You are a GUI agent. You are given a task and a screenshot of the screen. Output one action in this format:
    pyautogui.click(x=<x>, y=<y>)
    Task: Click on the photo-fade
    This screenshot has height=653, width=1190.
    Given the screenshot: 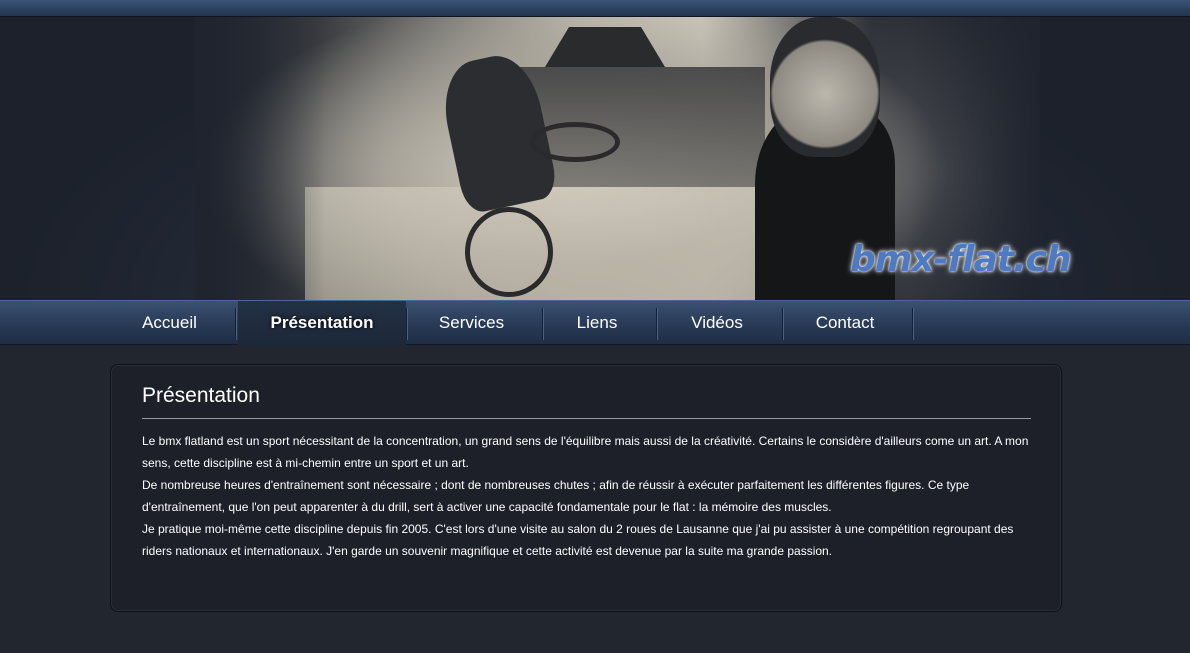 What is the action you would take?
    pyautogui.click(x=260, y=158)
    